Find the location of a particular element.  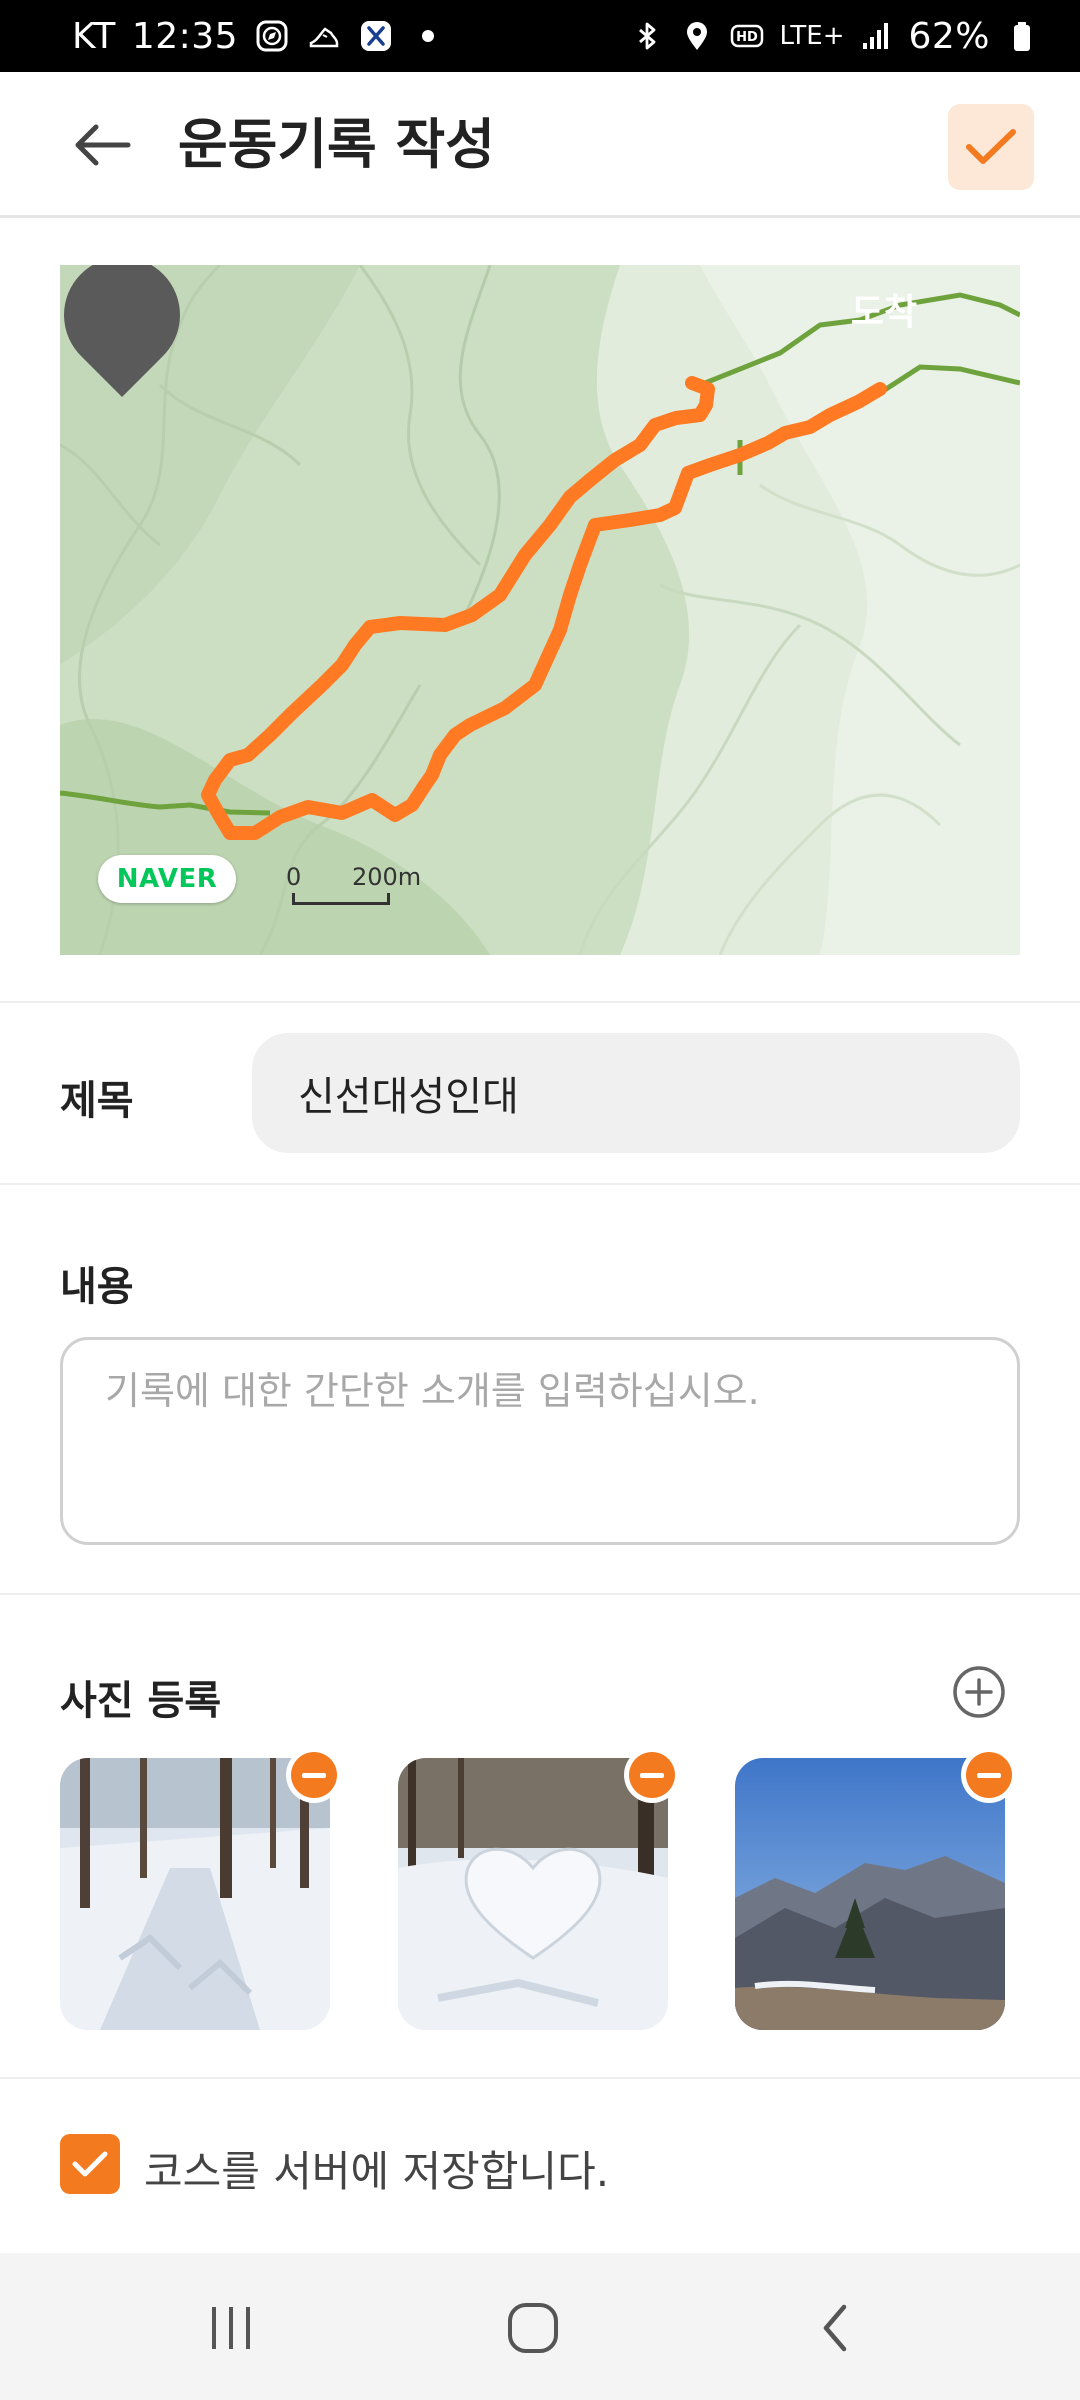

battery-icon is located at coordinates (1022, 36).